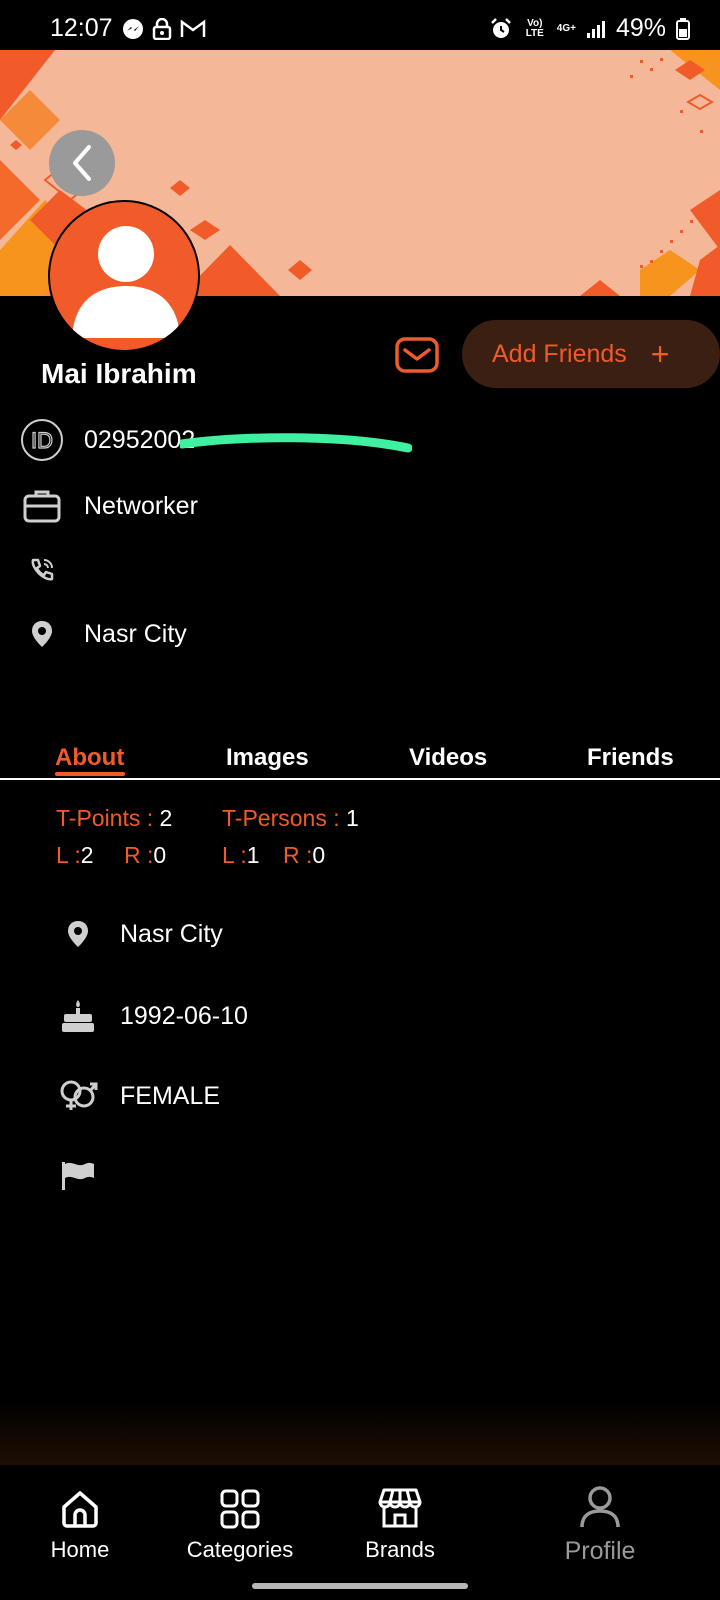 This screenshot has height=1600, width=720. I want to click on avatar, so click(124, 276).